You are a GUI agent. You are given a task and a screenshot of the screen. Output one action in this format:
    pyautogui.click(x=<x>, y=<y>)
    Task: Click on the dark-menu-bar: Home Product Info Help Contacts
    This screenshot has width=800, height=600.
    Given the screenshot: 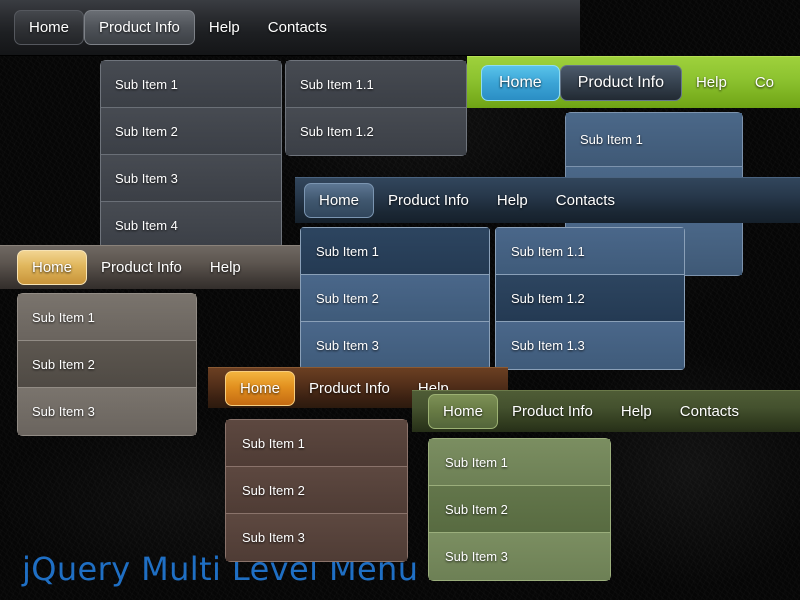 What is the action you would take?
    pyautogui.click(x=290, y=28)
    